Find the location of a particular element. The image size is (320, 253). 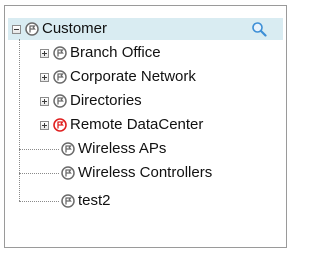

tree-node-branch-office: Branch Office is located at coordinates (100, 53).